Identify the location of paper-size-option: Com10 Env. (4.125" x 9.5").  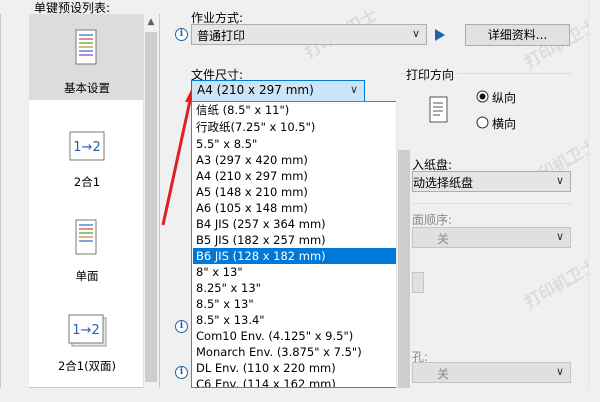
(294, 336).